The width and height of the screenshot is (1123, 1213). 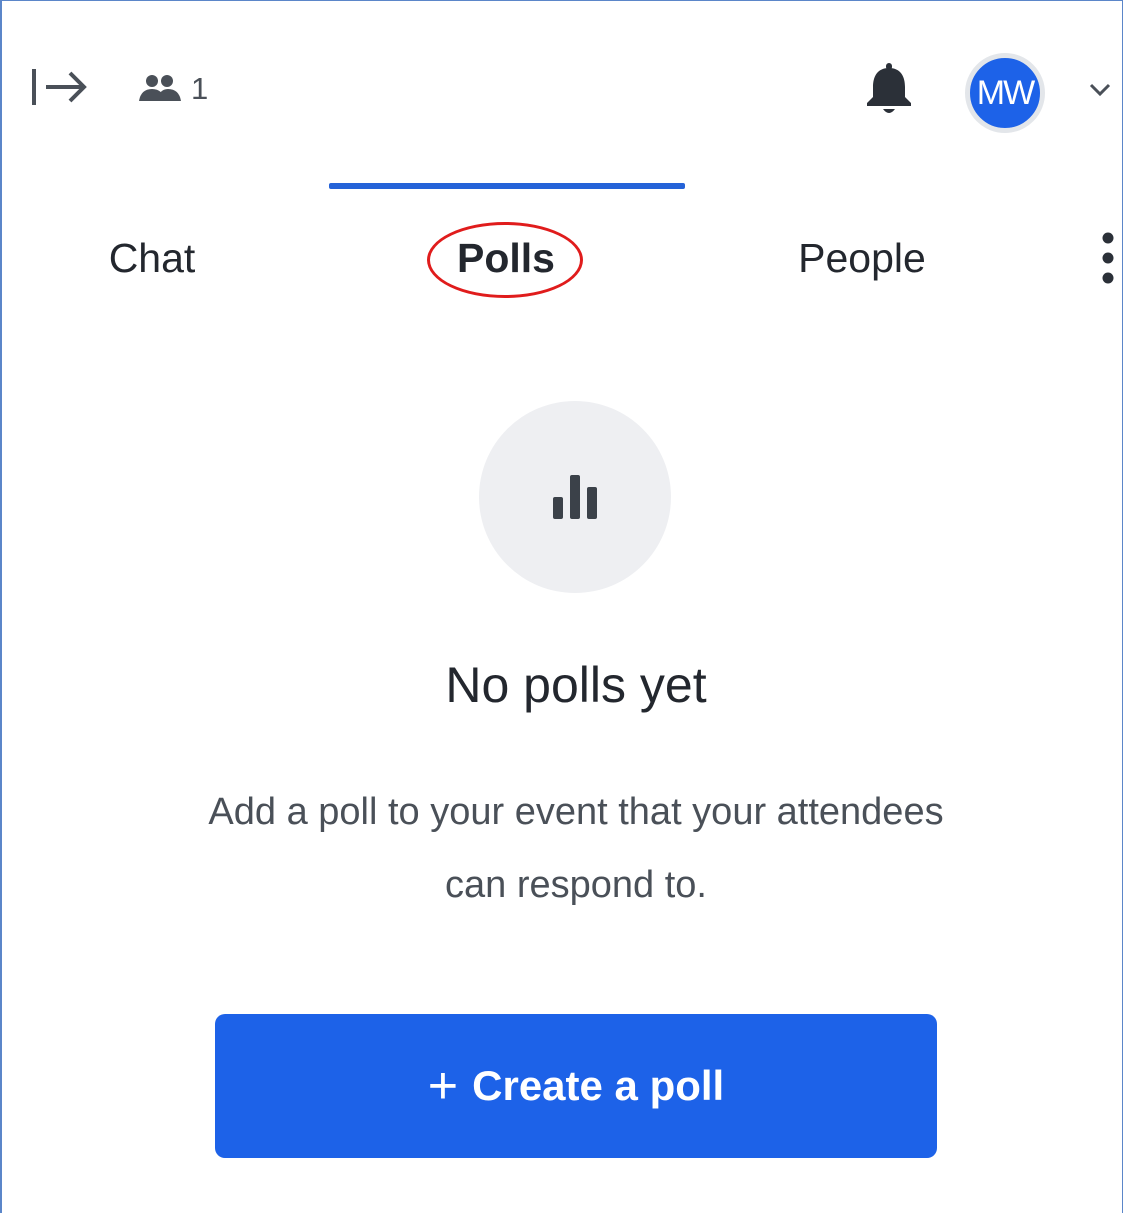 I want to click on collapse-right-icon, so click(x=59, y=87).